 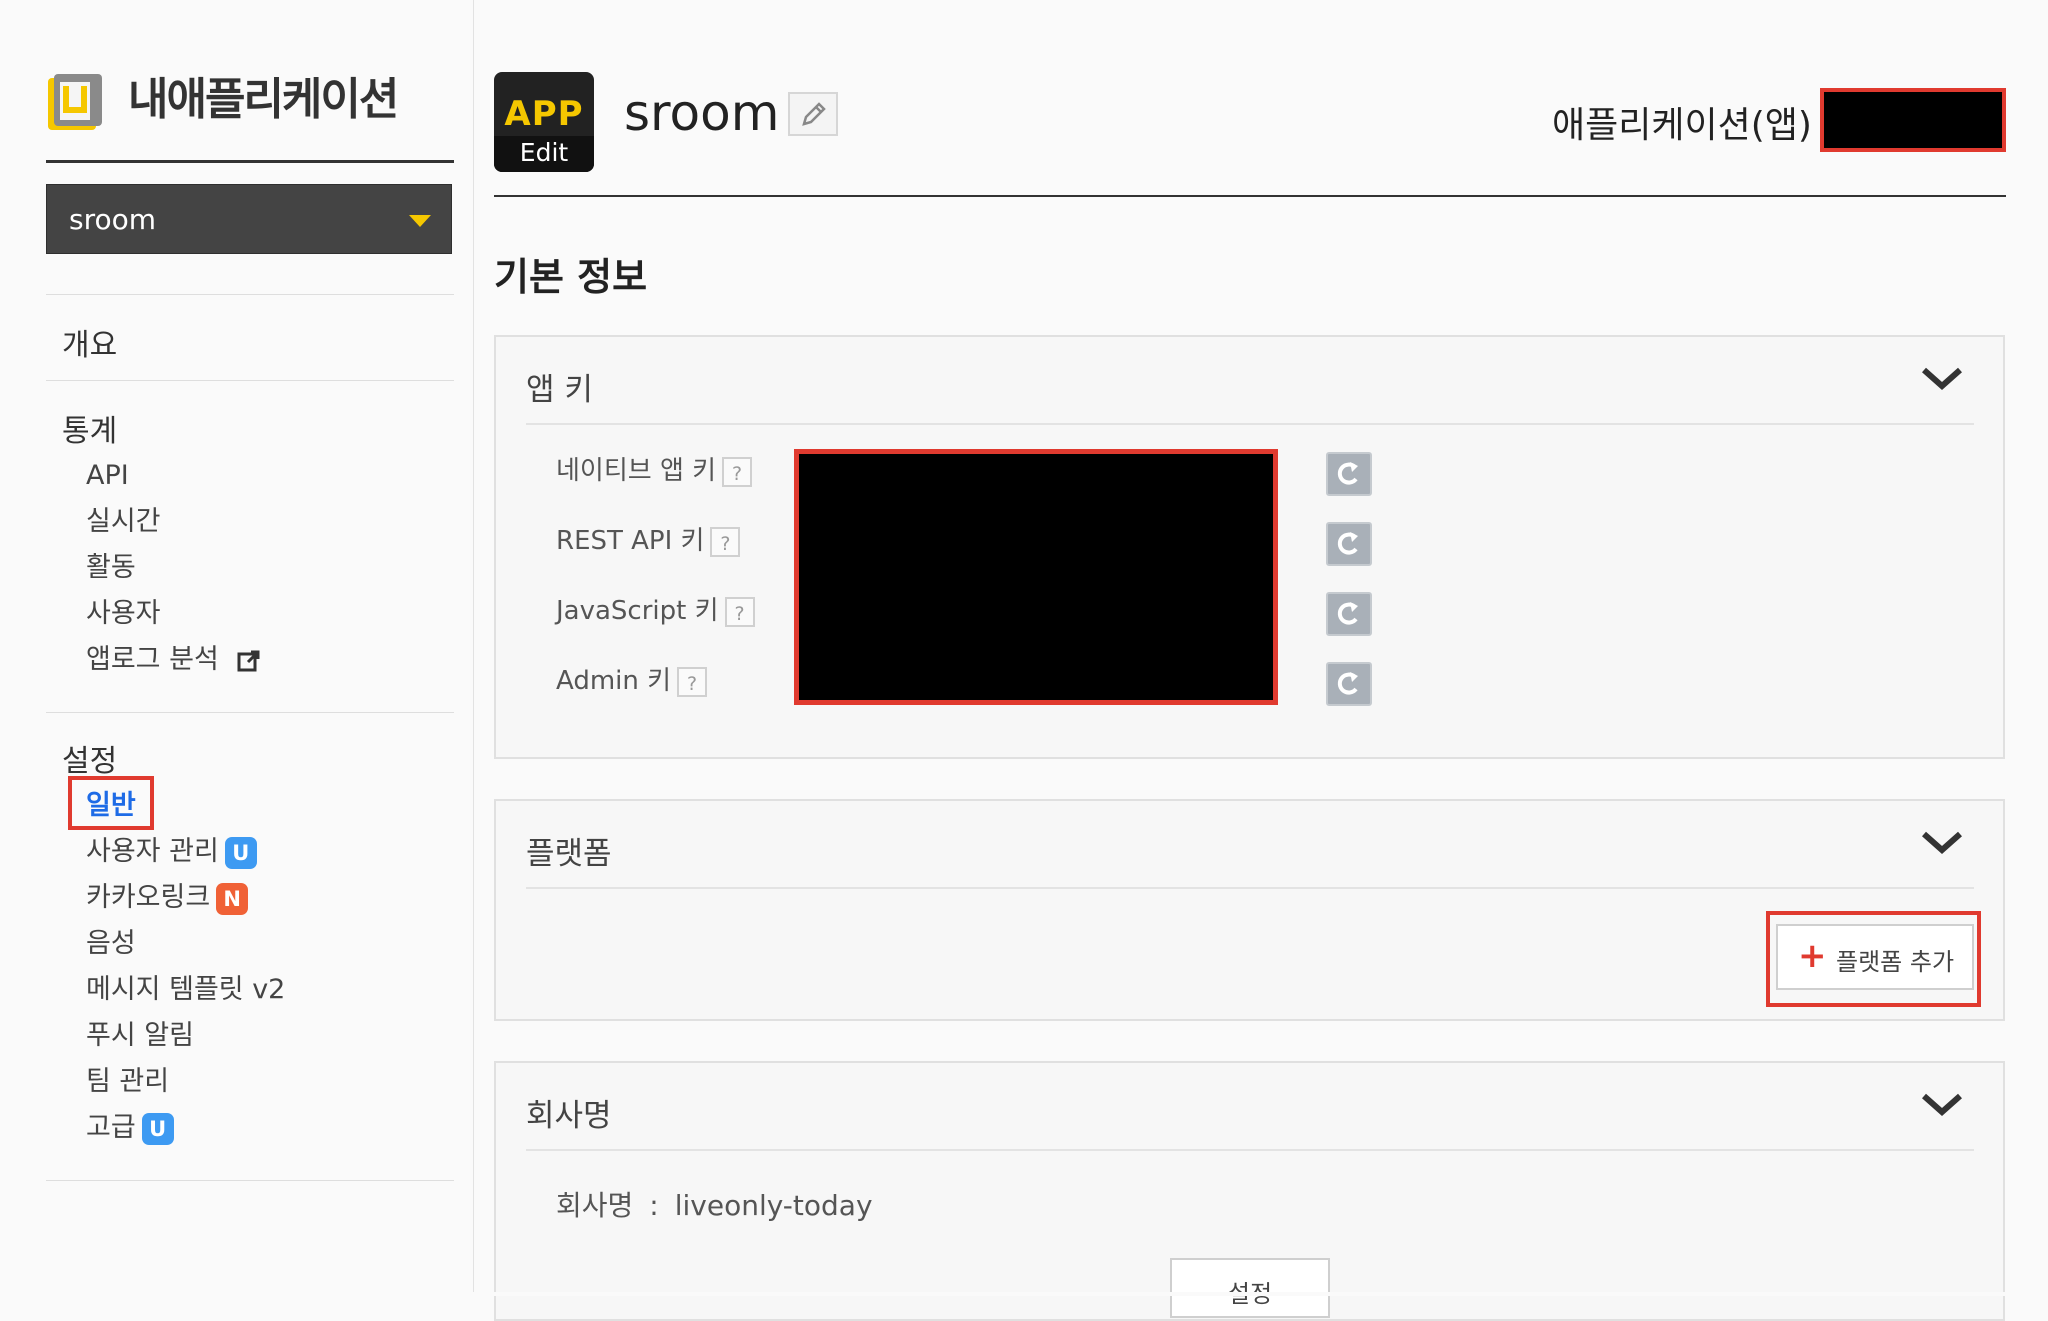 I want to click on key-row-javascript: JavaScript 키?, so click(x=655, y=611).